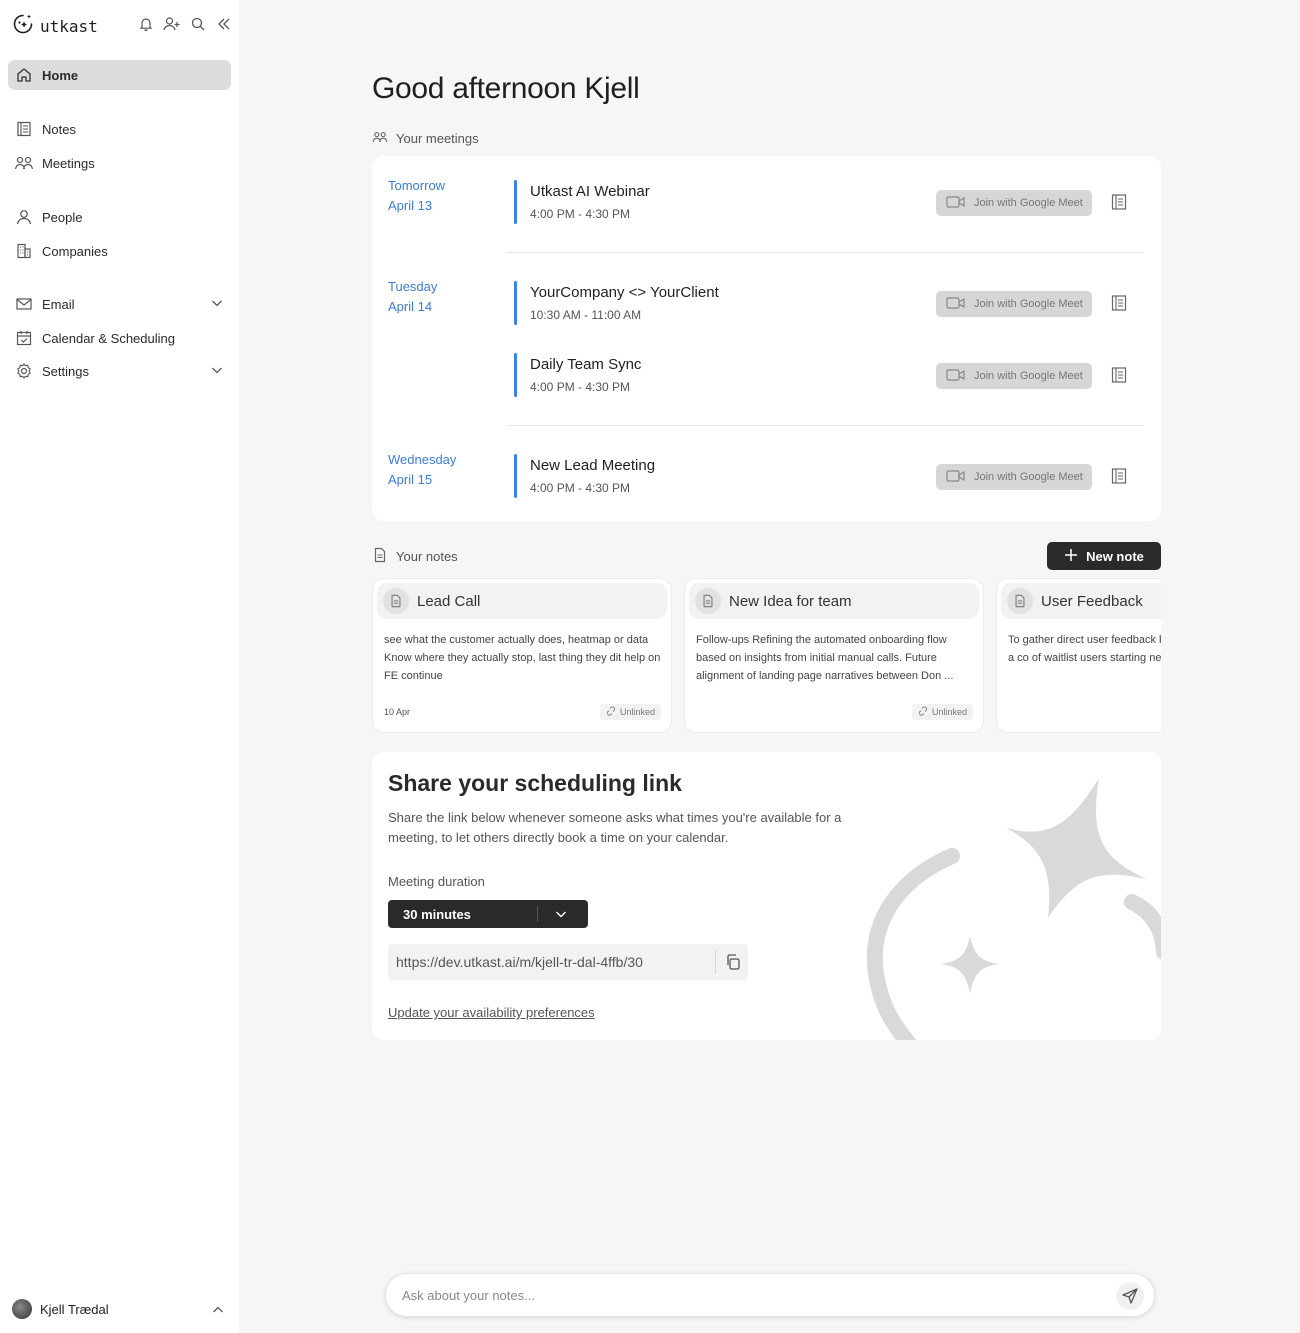  Describe the element at coordinates (715, 962) in the screenshot. I see `link-divider` at that location.